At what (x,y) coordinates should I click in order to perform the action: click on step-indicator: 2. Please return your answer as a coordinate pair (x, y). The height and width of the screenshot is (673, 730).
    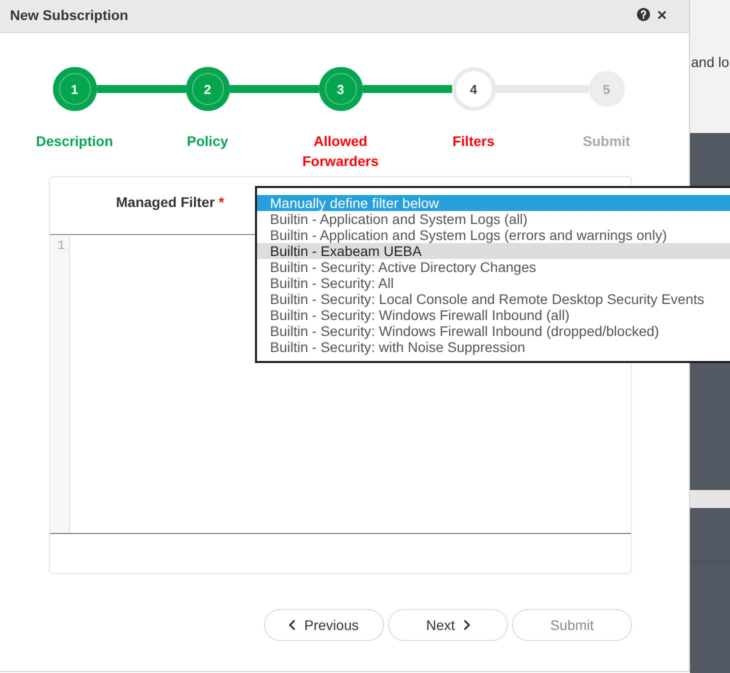
    Looking at the image, I should click on (208, 89).